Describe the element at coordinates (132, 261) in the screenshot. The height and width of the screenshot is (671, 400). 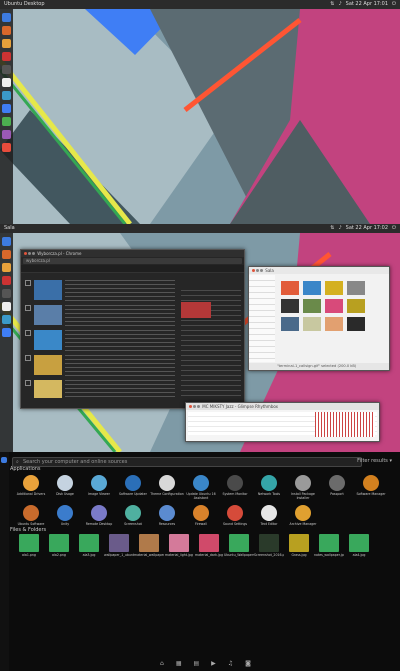
I see `address-bar: wyborcza.pl` at that location.